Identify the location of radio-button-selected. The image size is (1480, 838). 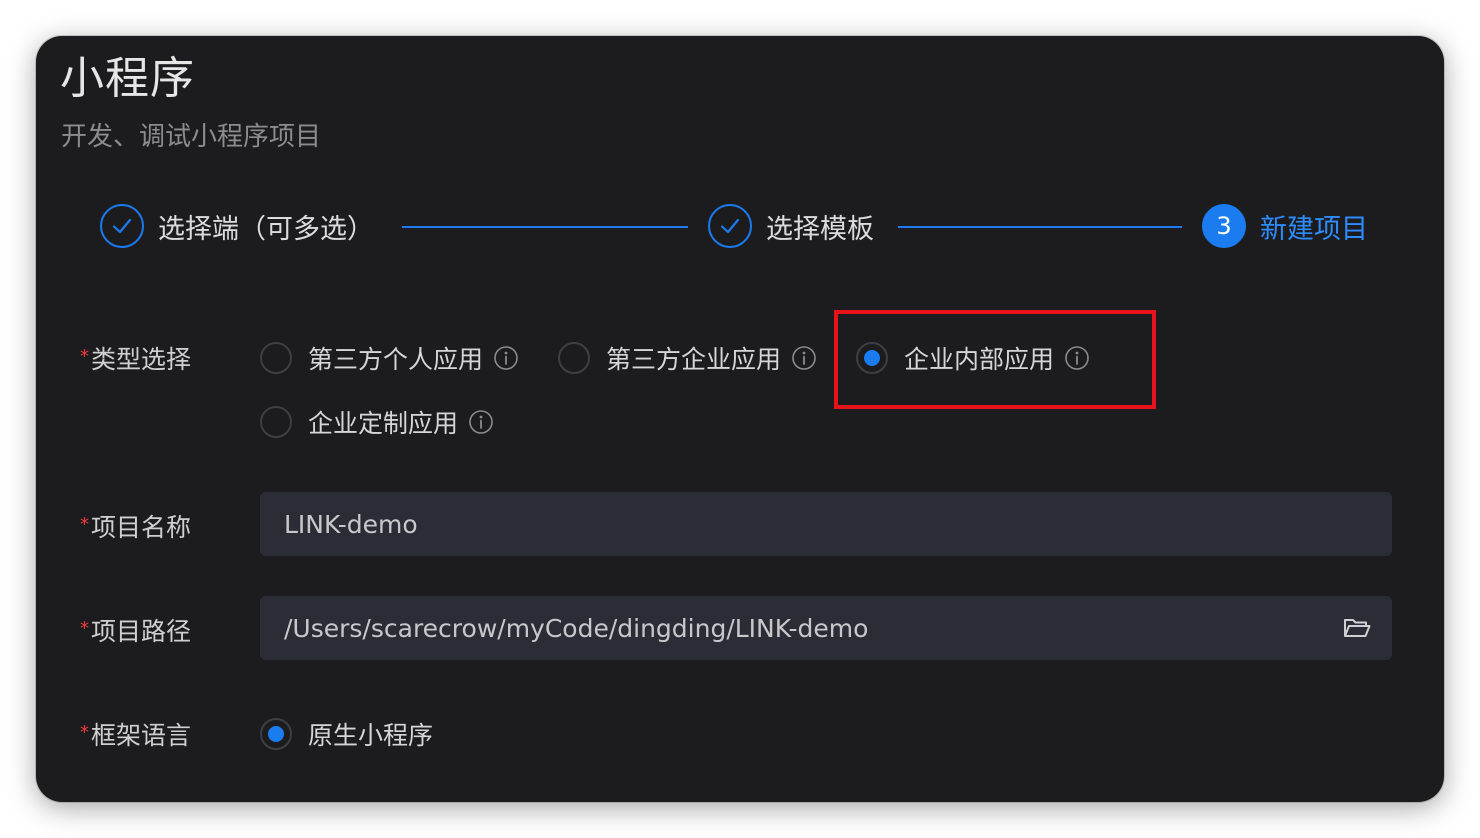
(276, 734).